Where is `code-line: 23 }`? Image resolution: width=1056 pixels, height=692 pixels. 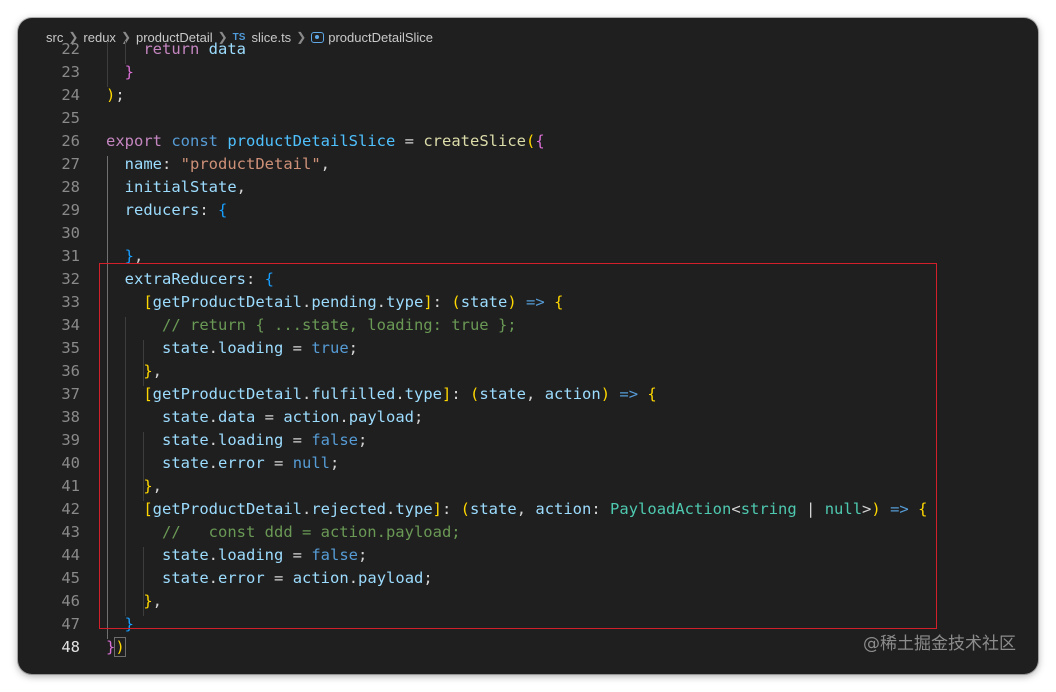
code-line: 23 } is located at coordinates (528, 72).